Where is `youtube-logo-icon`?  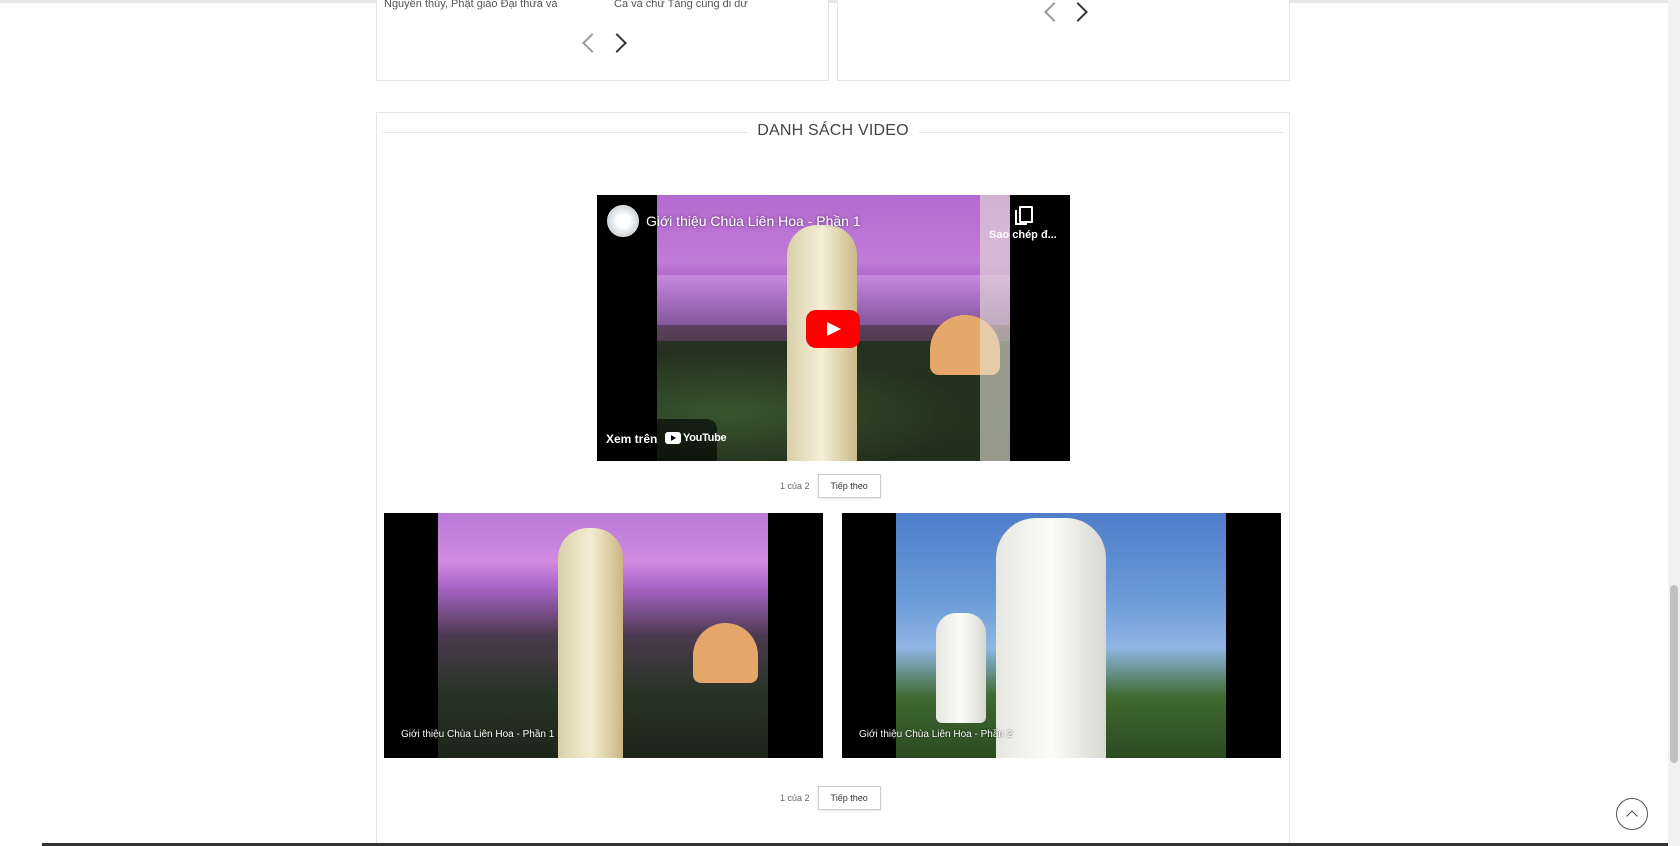 youtube-logo-icon is located at coordinates (673, 438).